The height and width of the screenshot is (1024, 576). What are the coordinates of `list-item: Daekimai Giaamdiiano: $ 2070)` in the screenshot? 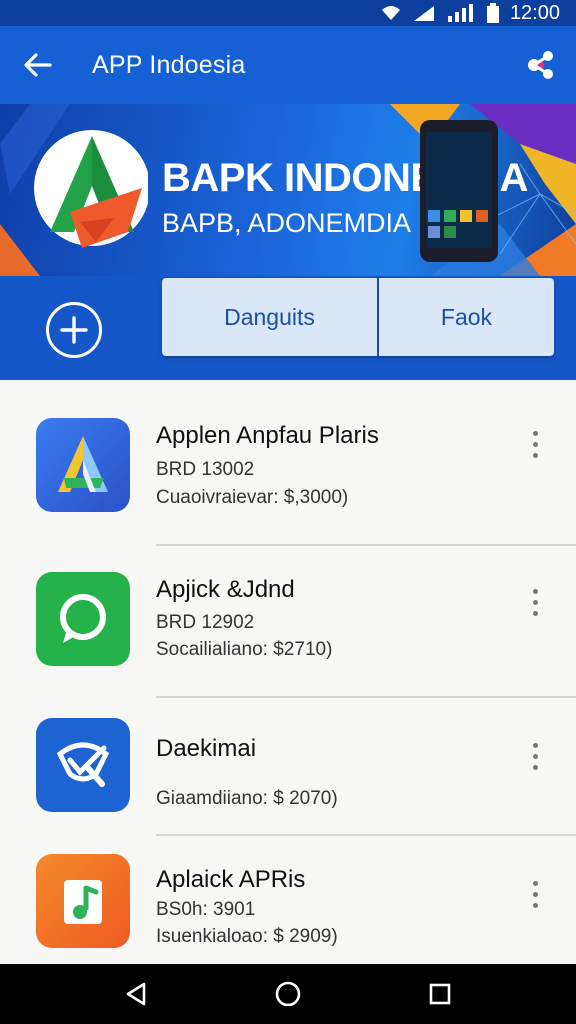 It's located at (288, 767).